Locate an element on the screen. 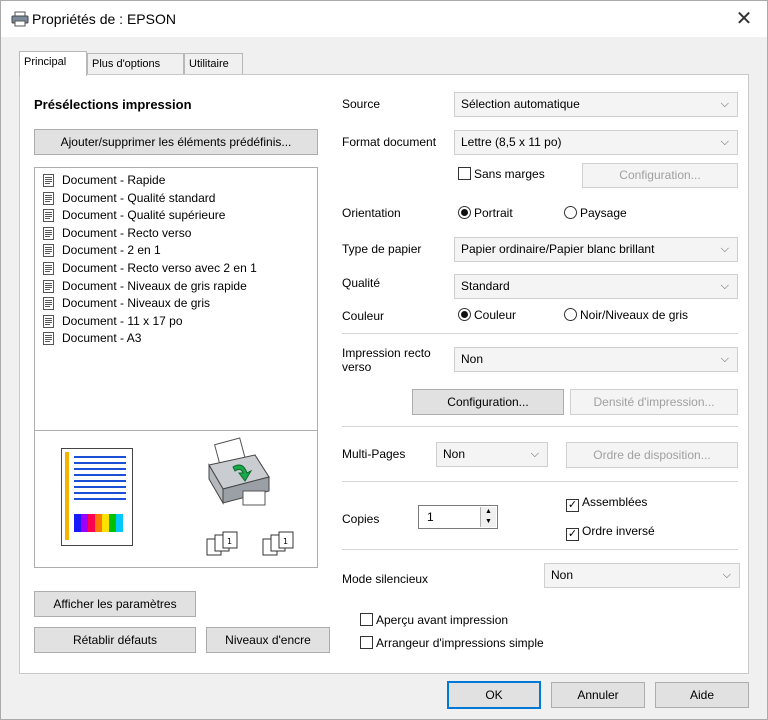  preset-label: Document - 2 en 1 is located at coordinates (111, 250).